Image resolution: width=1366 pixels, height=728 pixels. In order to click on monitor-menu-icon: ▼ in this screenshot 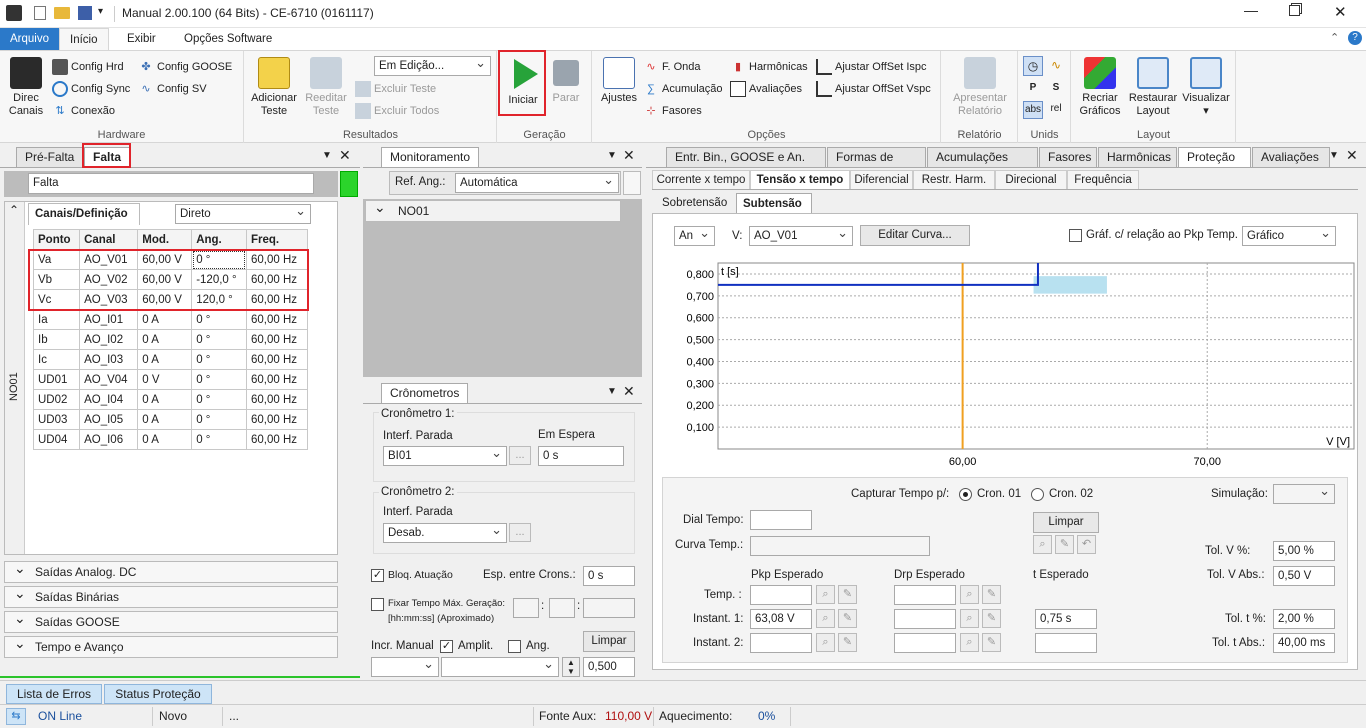, I will do `click(612, 155)`.